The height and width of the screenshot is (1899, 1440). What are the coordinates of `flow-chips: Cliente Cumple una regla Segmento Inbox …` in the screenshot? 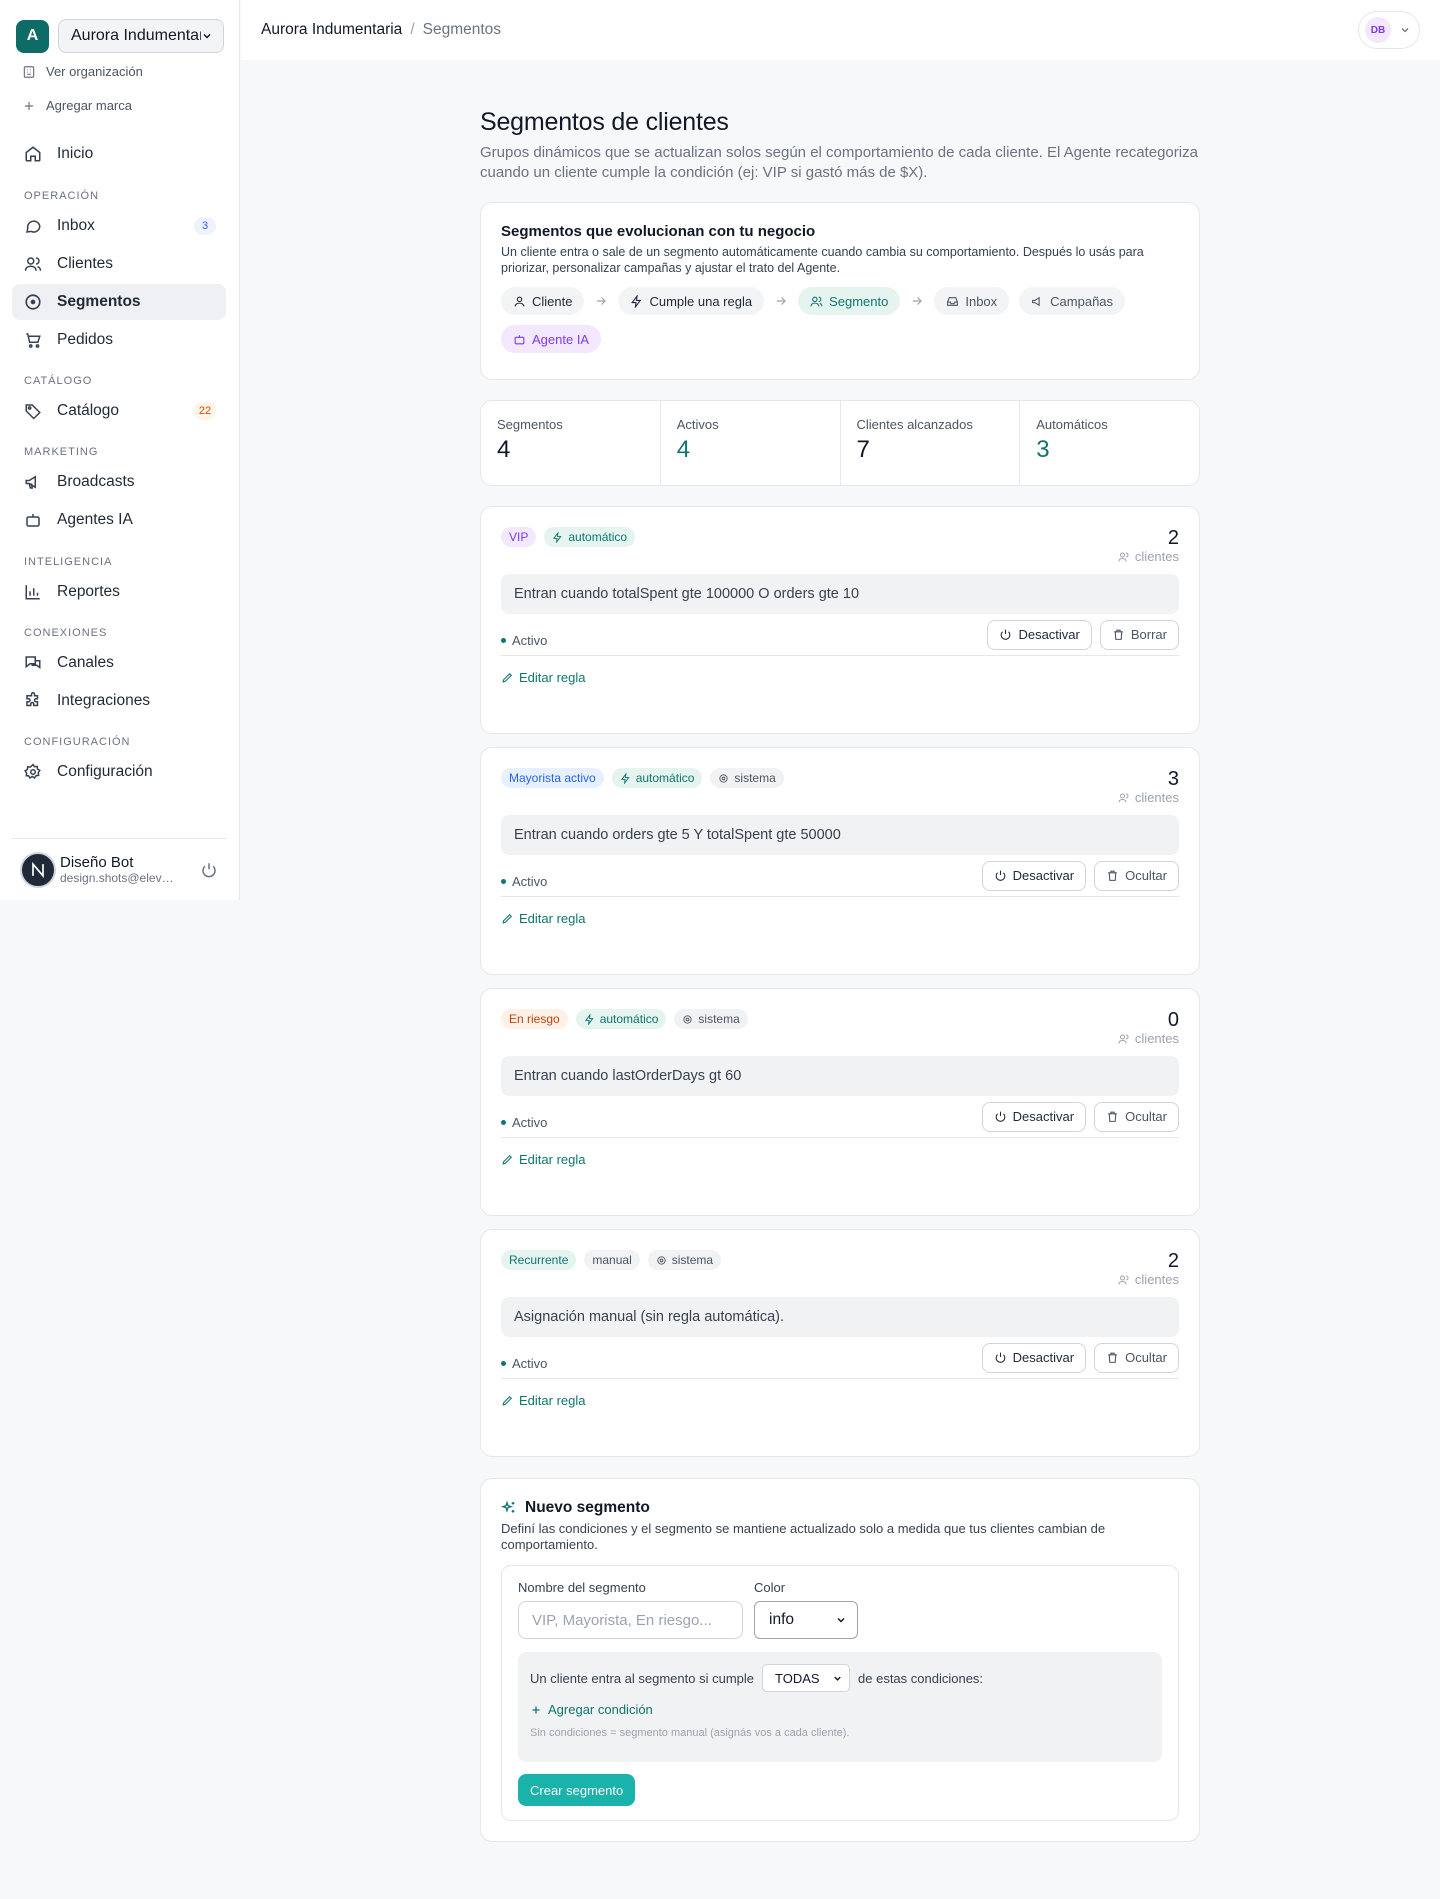 It's located at (821, 320).